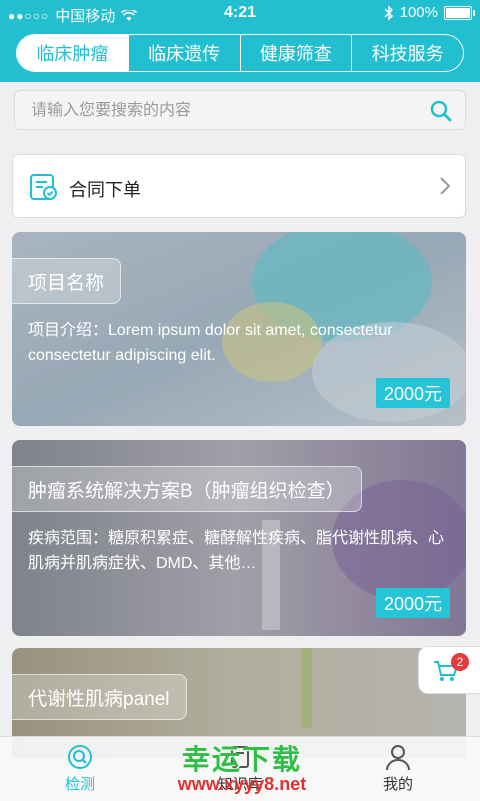 The width and height of the screenshot is (480, 801). Describe the element at coordinates (407, 53) in the screenshot. I see `tab-tech-services: 科技服务` at that location.